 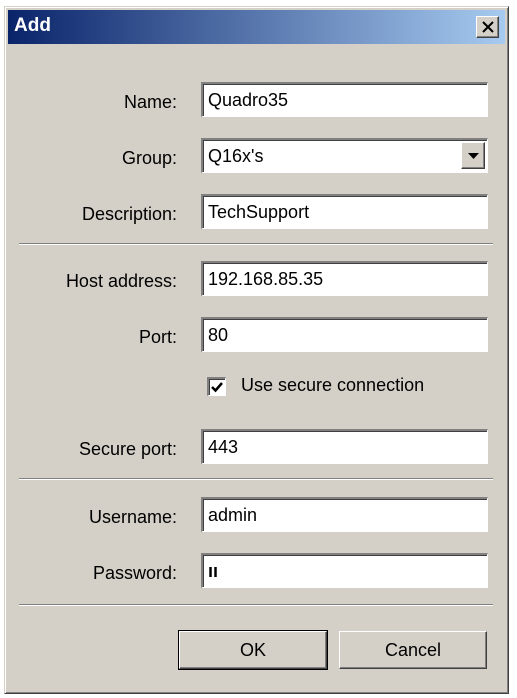 What do you see at coordinates (344, 99) in the screenshot?
I see `name-field: Quadro35` at bounding box center [344, 99].